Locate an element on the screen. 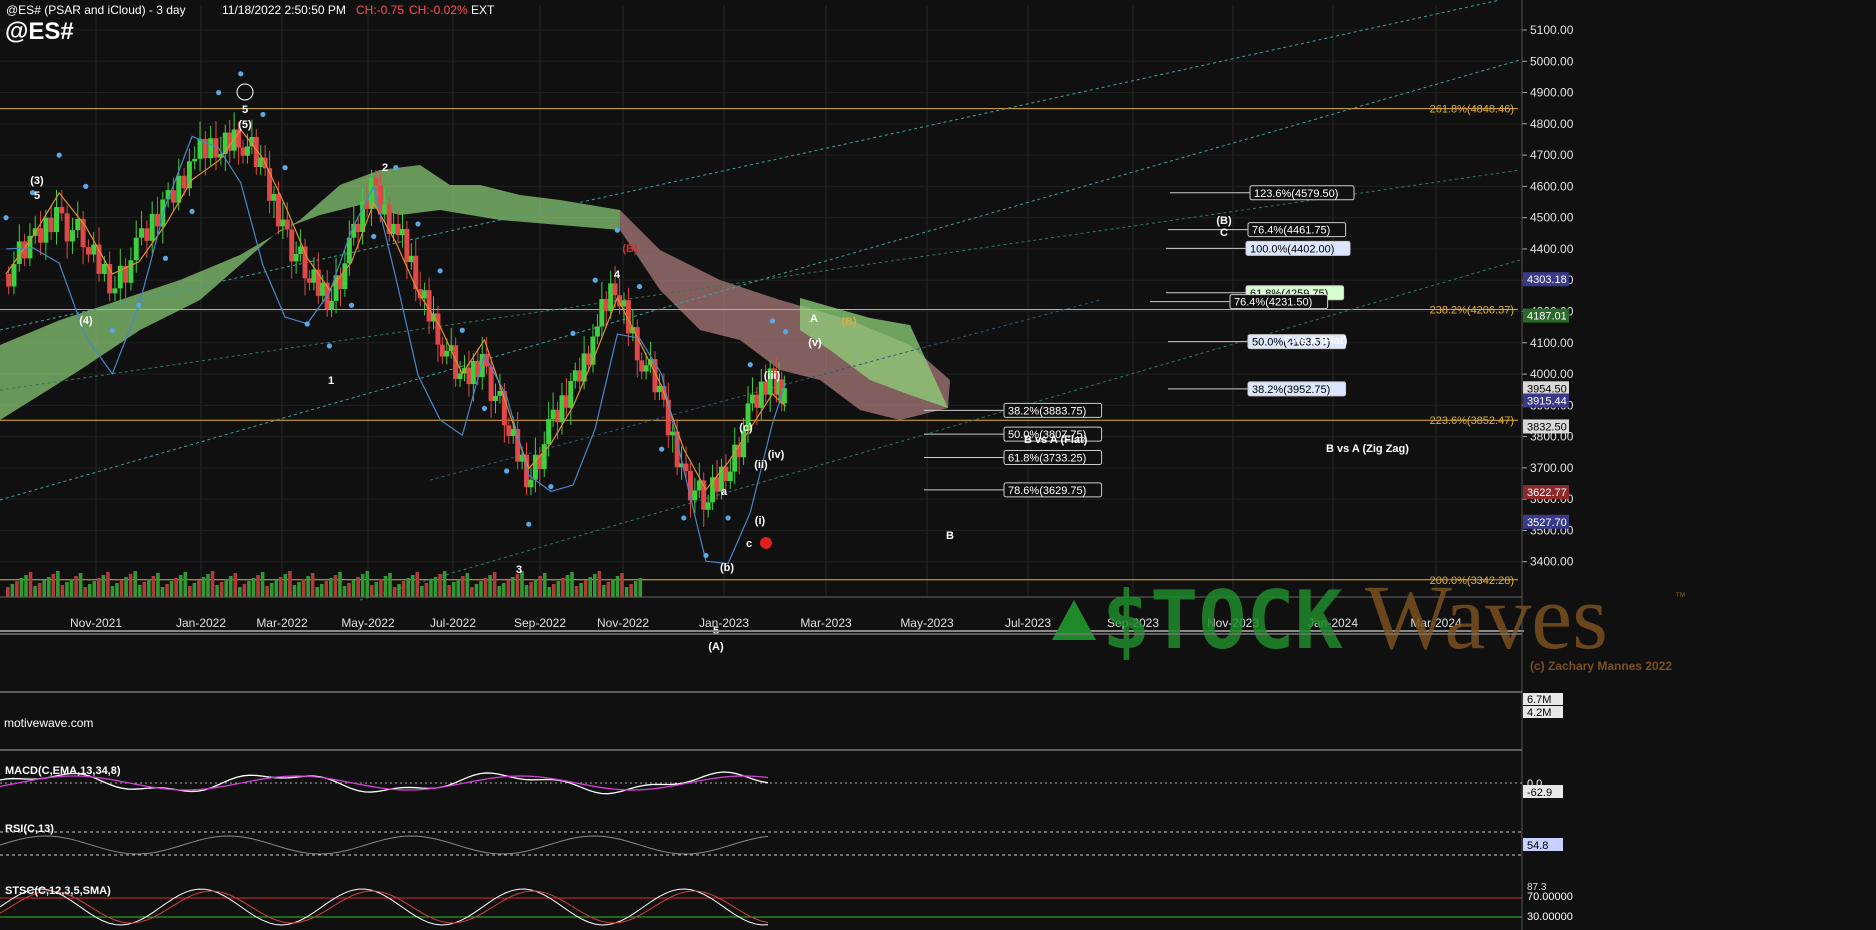 This screenshot has height=930, width=1876. y-tick-label: 4000.00 is located at coordinates (1552, 374).